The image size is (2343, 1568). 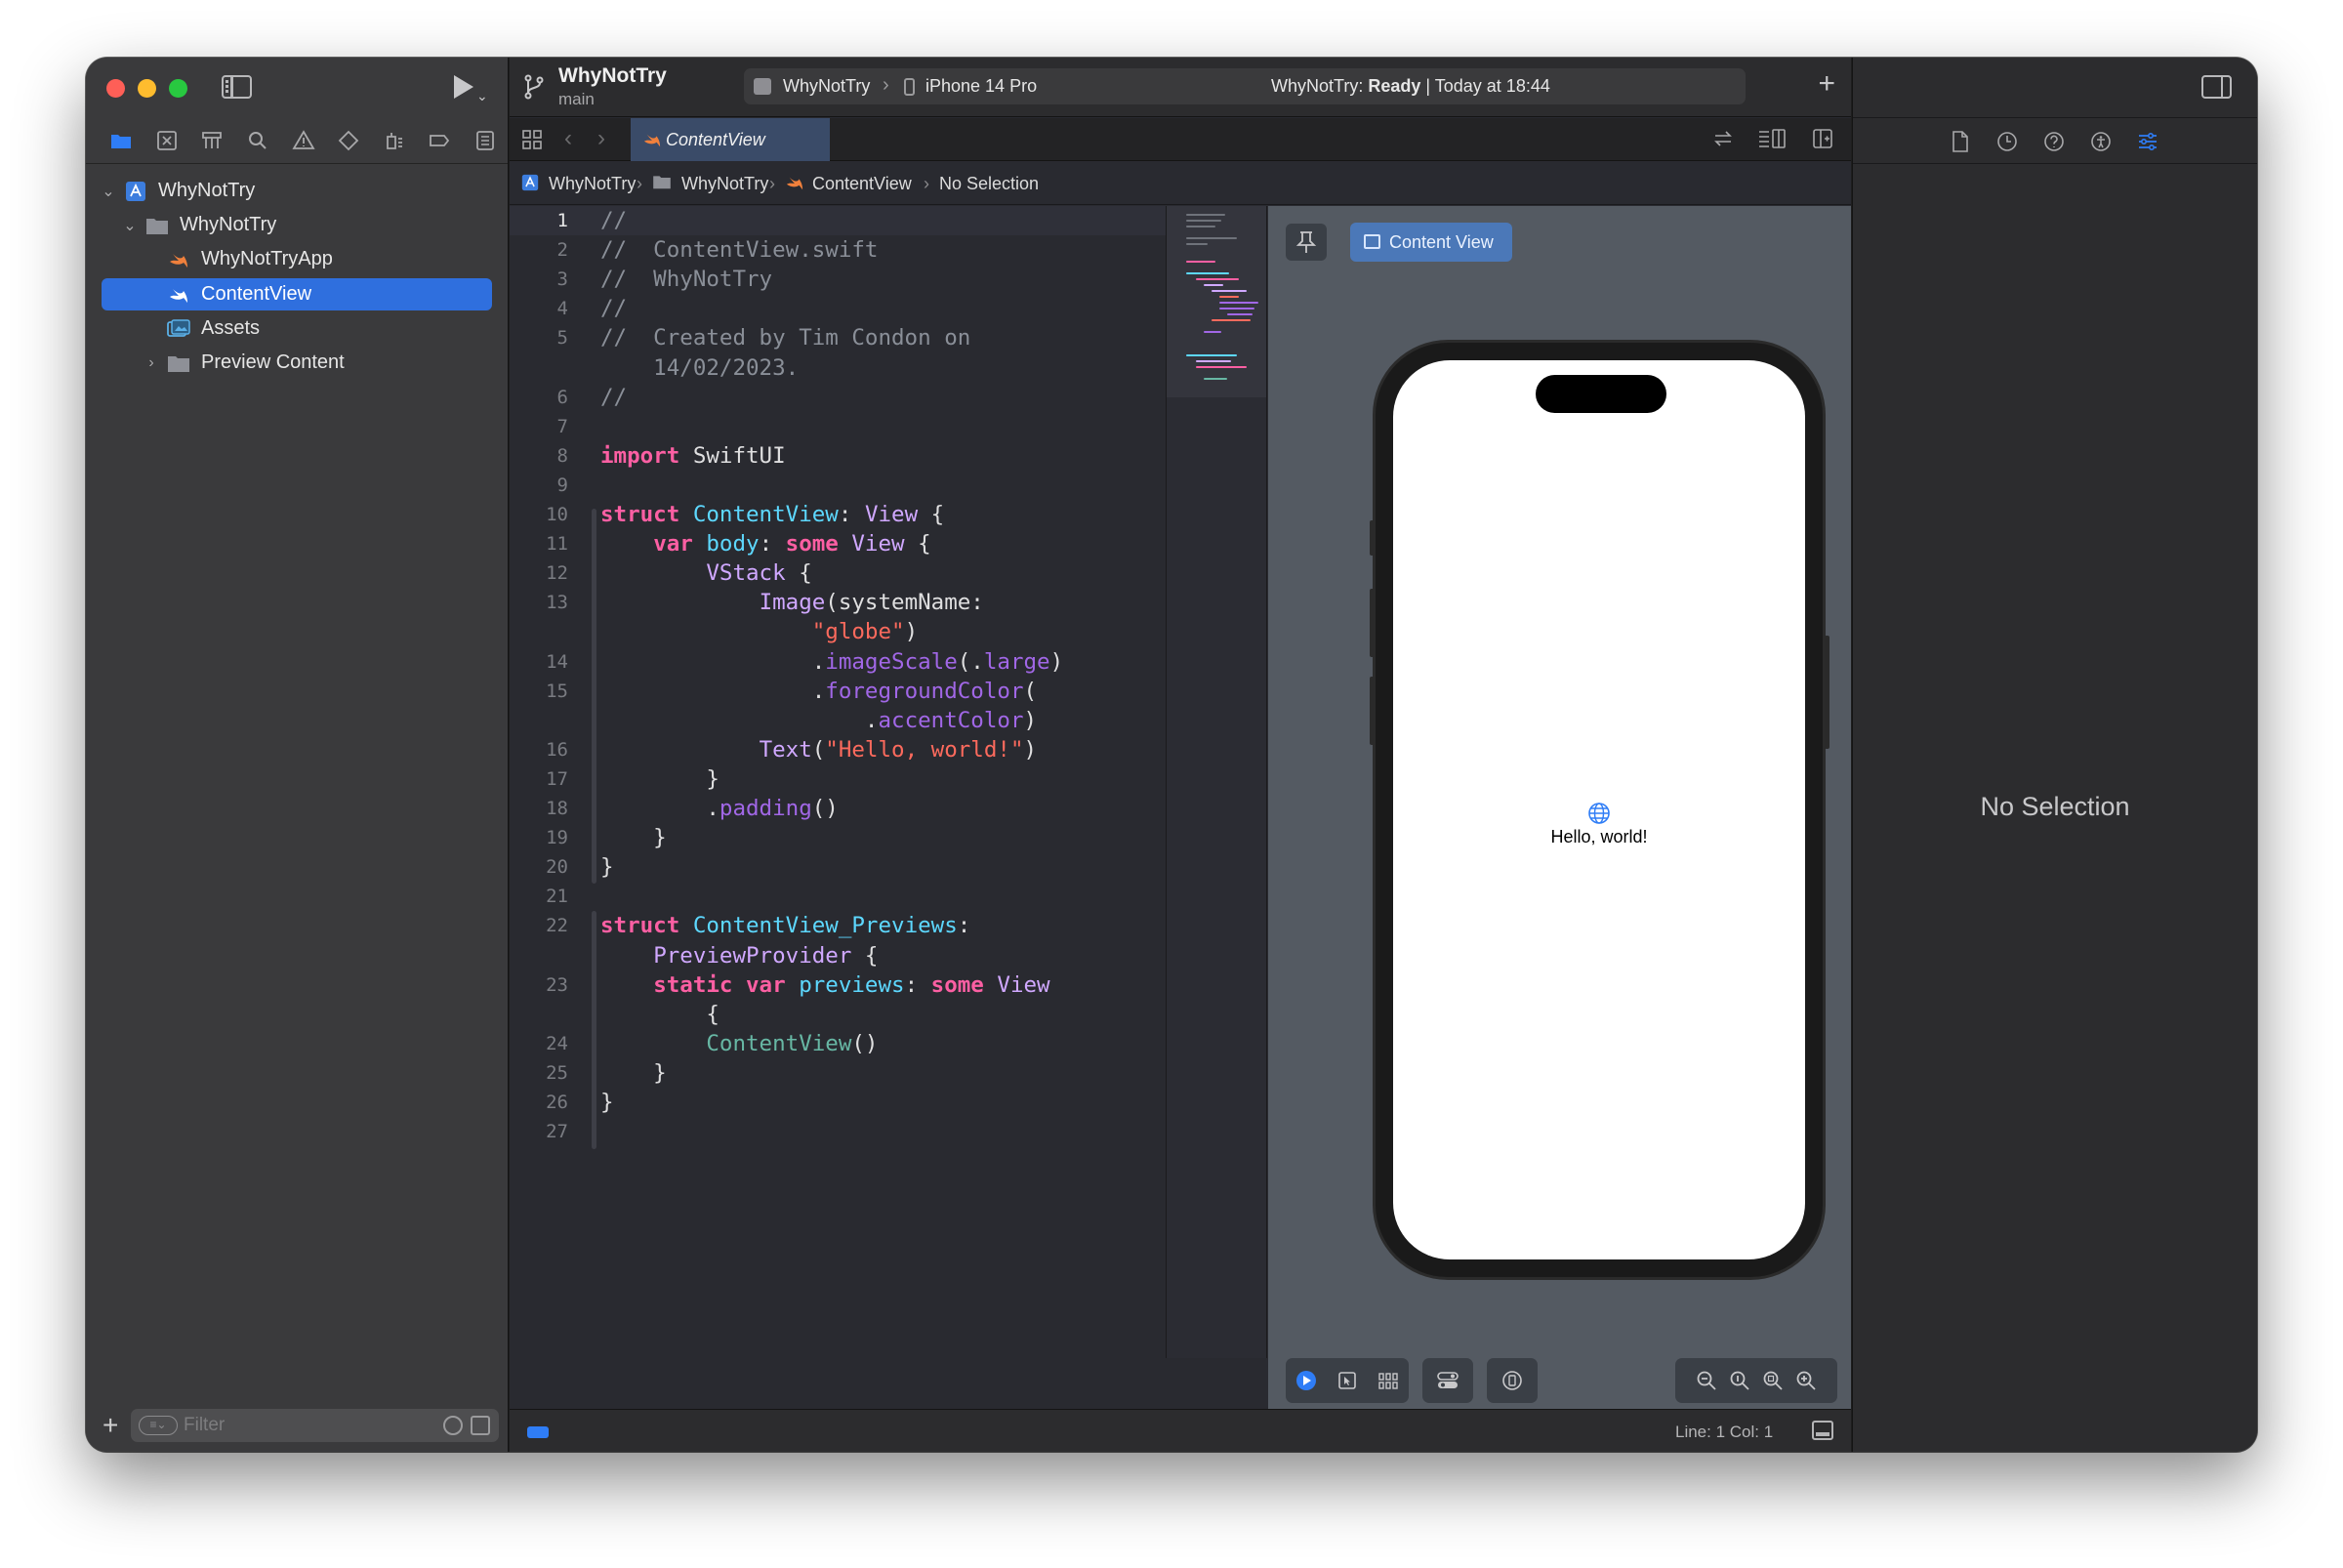 I want to click on code-line: 19 }, so click(x=838, y=838).